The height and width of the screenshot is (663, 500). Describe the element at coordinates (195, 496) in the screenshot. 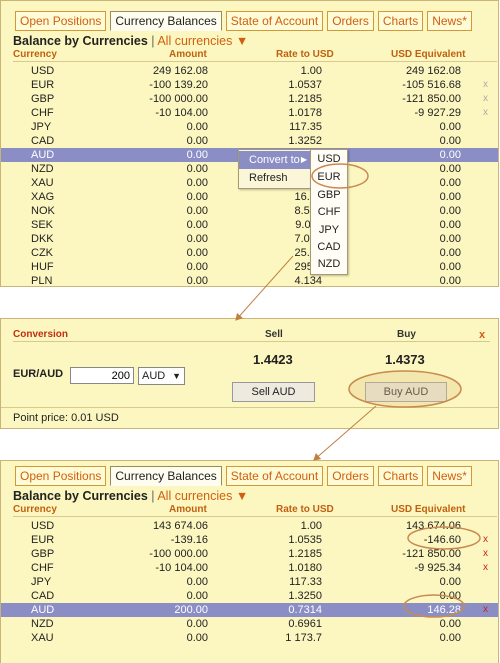

I see `currency-filter-label: All currencies` at that location.